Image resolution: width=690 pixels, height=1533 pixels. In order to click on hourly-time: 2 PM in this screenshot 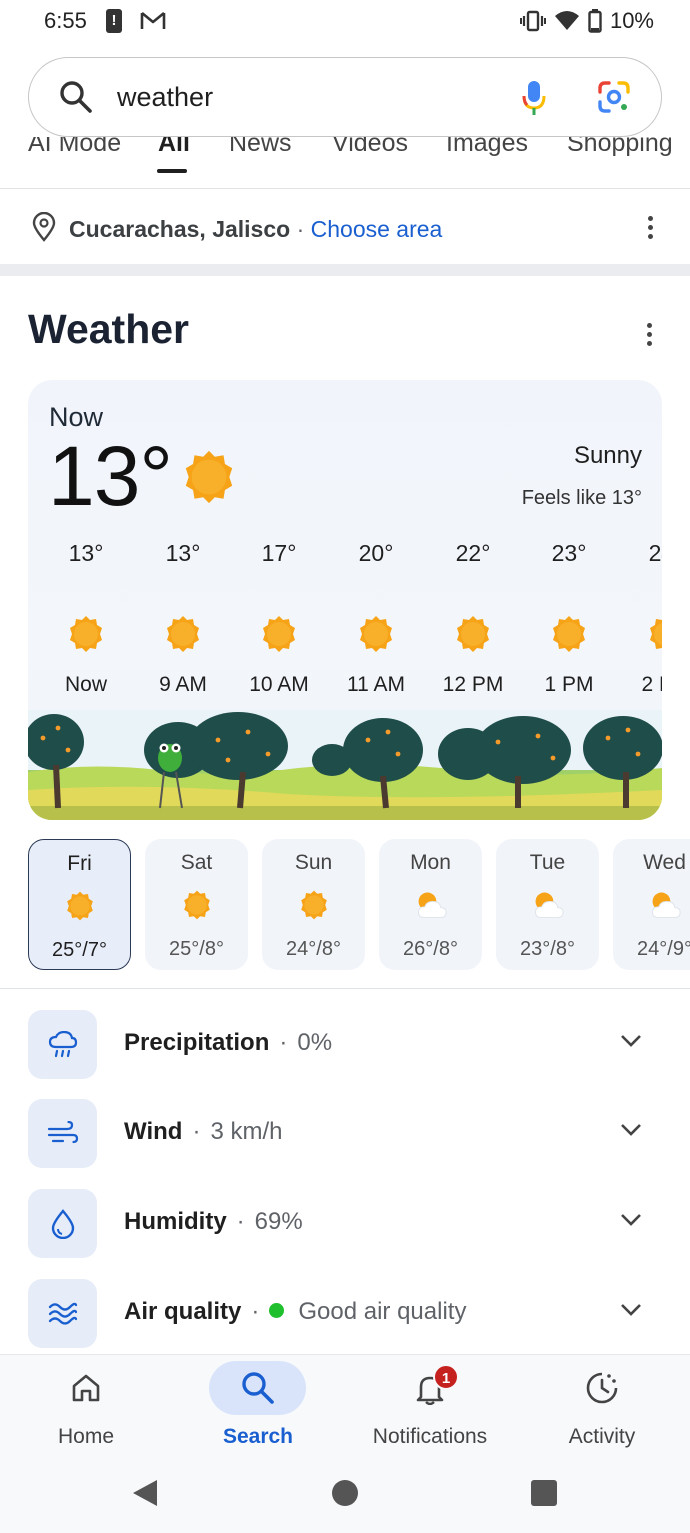, I will do `click(651, 684)`.